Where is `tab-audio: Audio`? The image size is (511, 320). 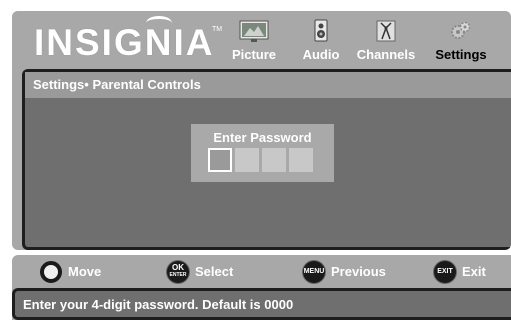 tab-audio: Audio is located at coordinates (321, 43).